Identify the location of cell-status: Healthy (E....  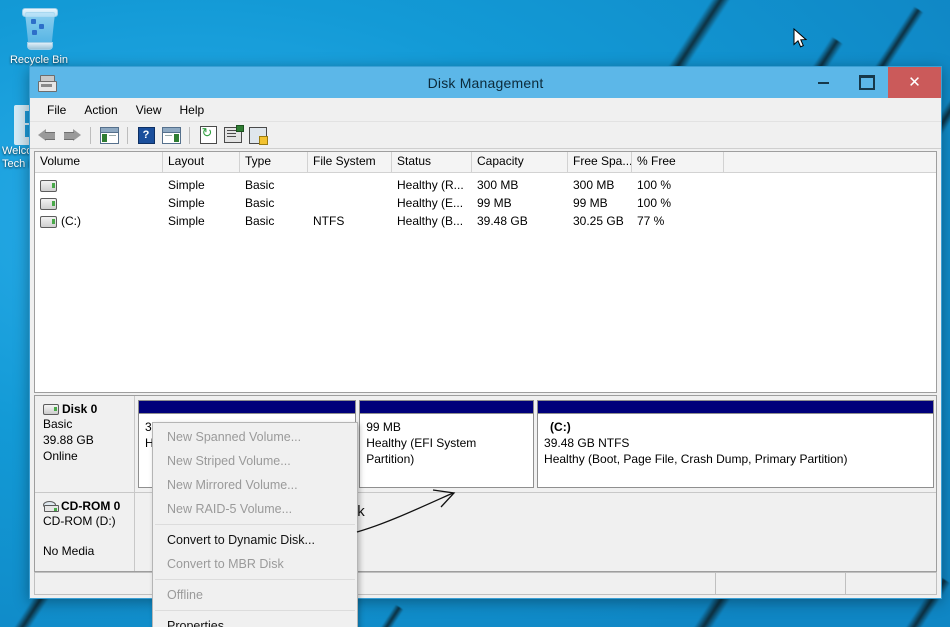
(430, 203).